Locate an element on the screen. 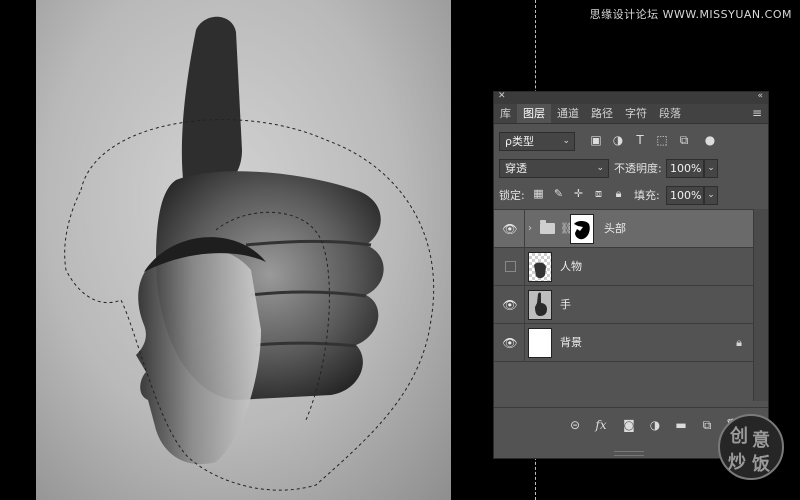  lock-all-icon: 🔒︎ is located at coordinates (618, 194).